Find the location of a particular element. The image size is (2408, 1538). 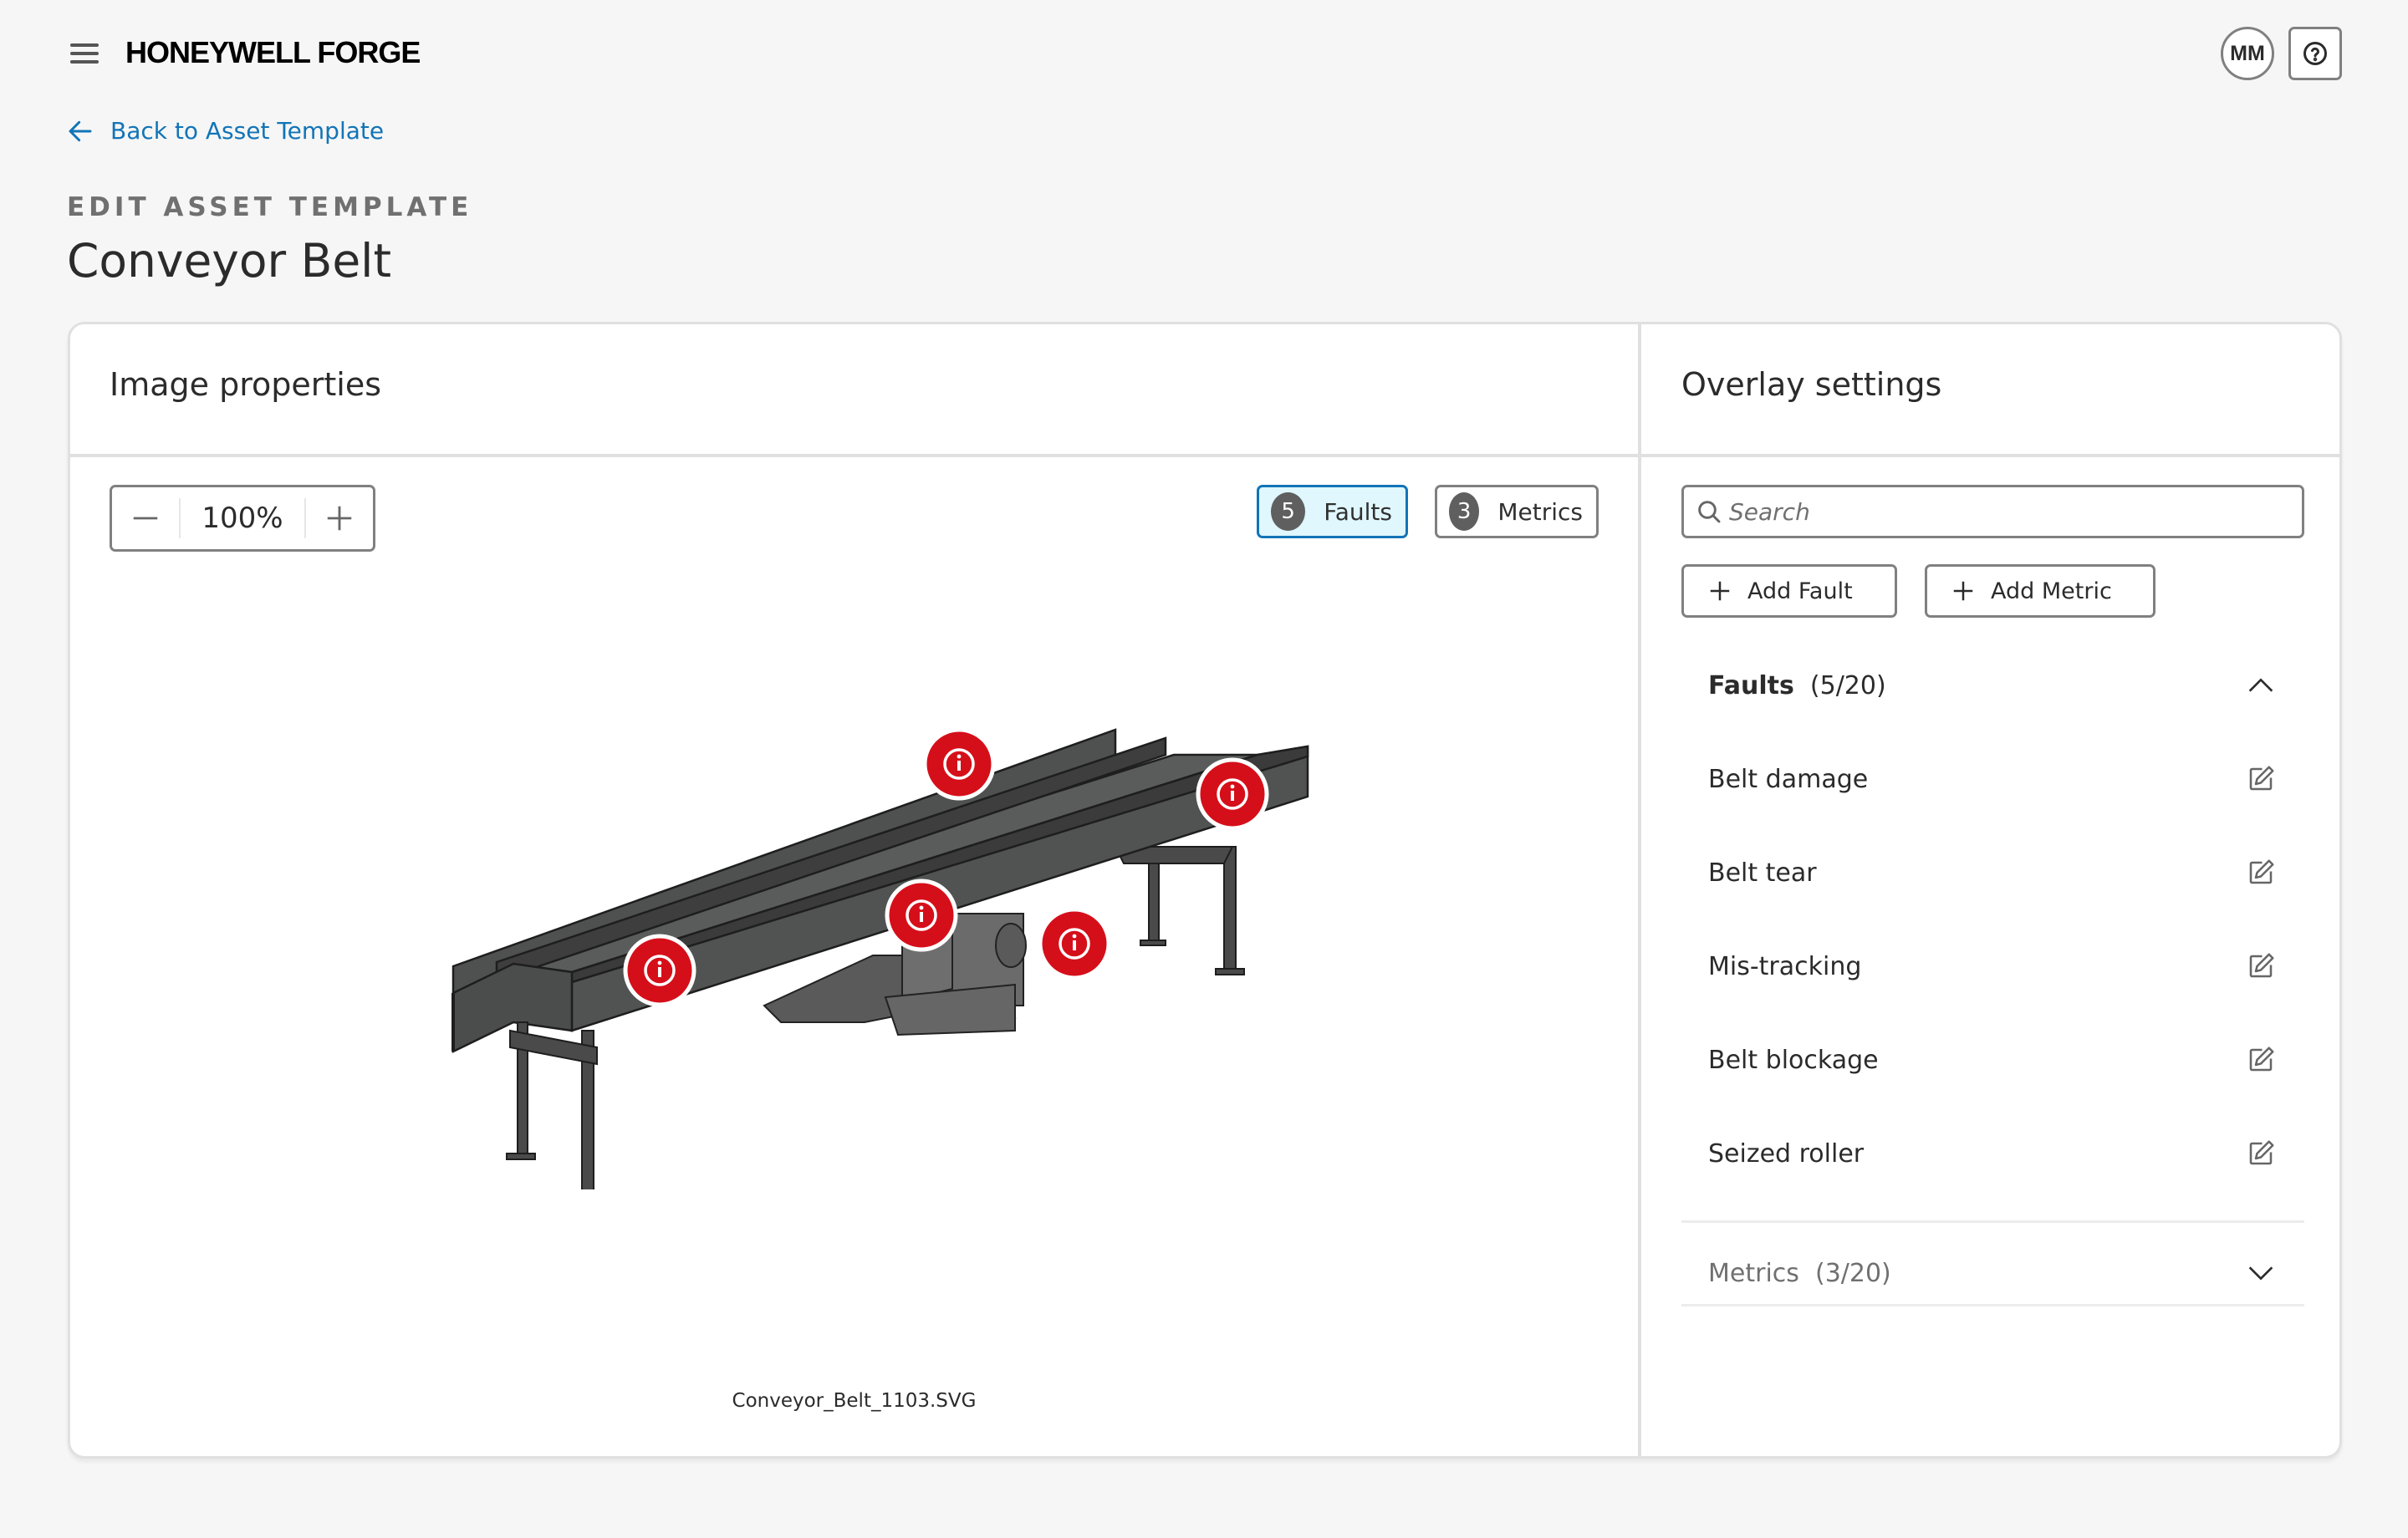

zoom-out-button is located at coordinates (145, 518).